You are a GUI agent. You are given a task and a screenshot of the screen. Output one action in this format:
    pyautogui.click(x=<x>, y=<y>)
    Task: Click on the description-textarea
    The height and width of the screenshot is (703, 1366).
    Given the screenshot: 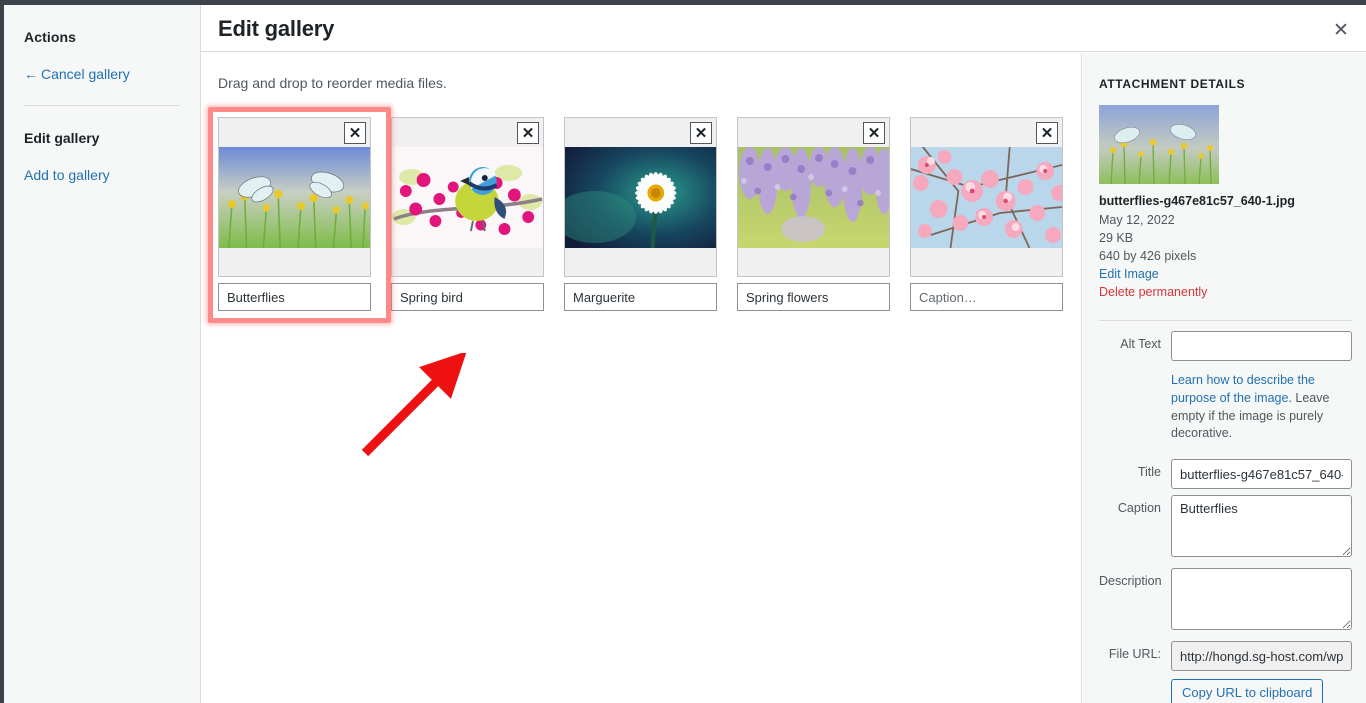 What is the action you would take?
    pyautogui.click(x=1261, y=599)
    